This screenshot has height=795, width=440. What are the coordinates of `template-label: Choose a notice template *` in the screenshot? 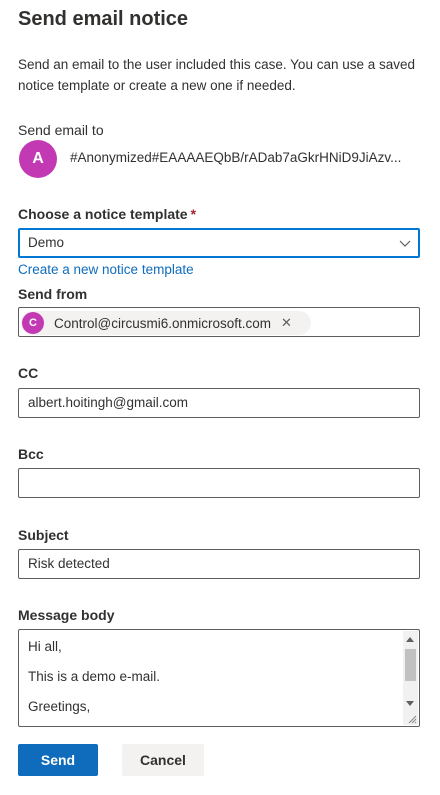 It's located at (107, 214).